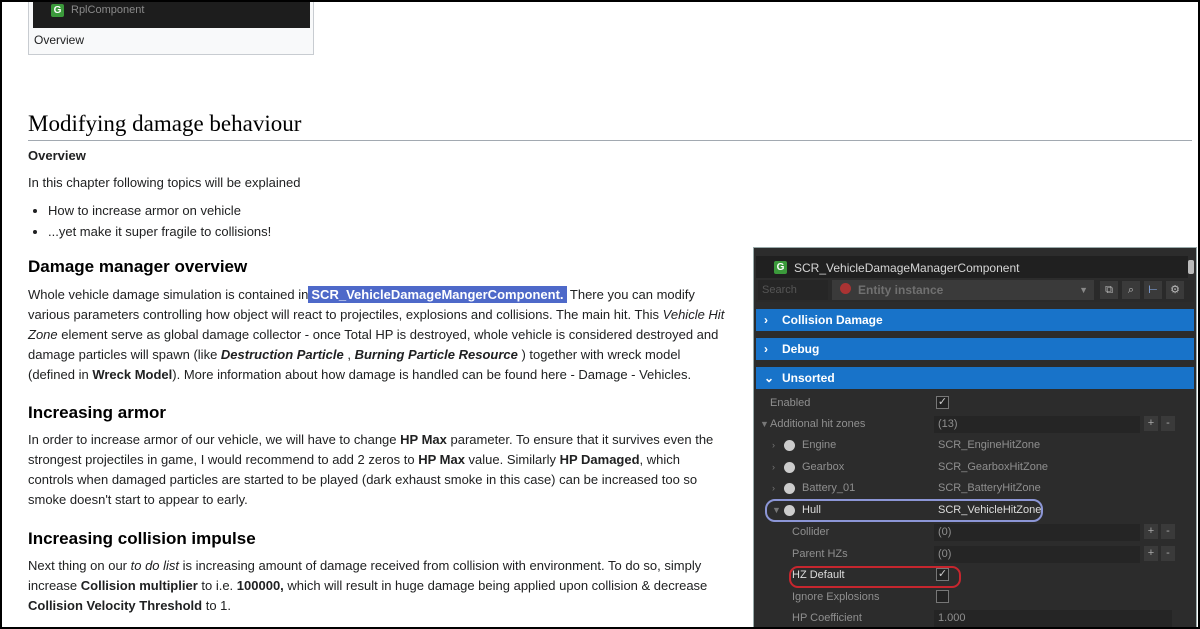 The height and width of the screenshot is (629, 1200). Describe the element at coordinates (901, 290) in the screenshot. I see `entity-label: Entity instance` at that location.